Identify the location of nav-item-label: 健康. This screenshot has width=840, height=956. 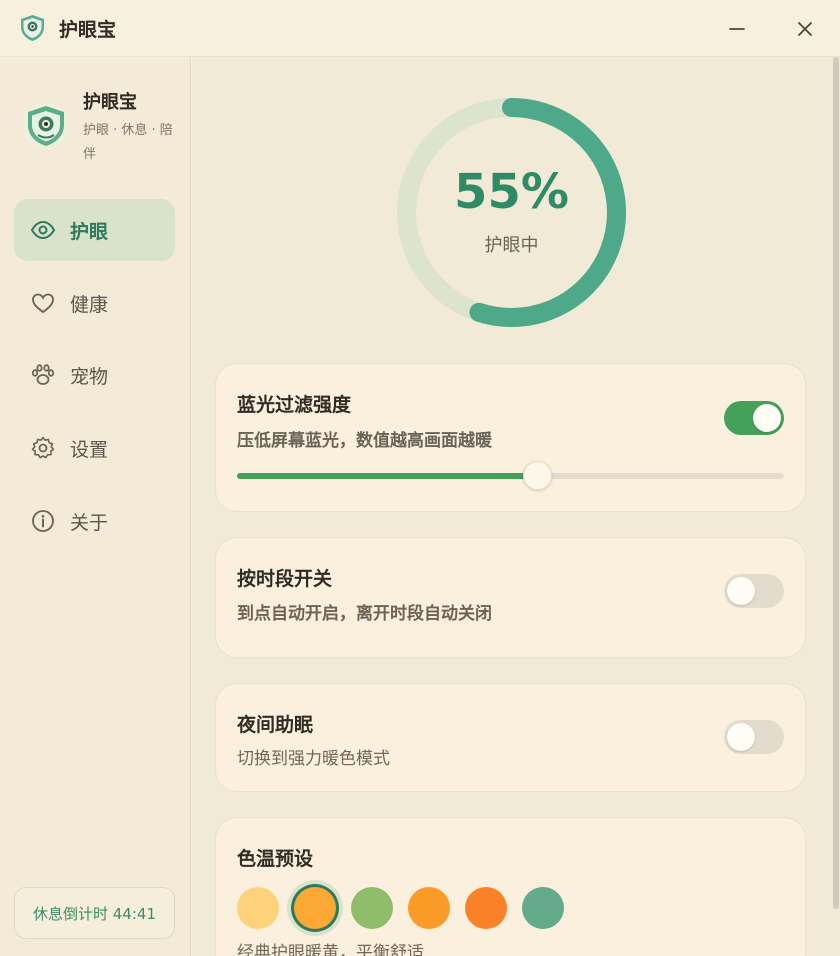
(89, 304).